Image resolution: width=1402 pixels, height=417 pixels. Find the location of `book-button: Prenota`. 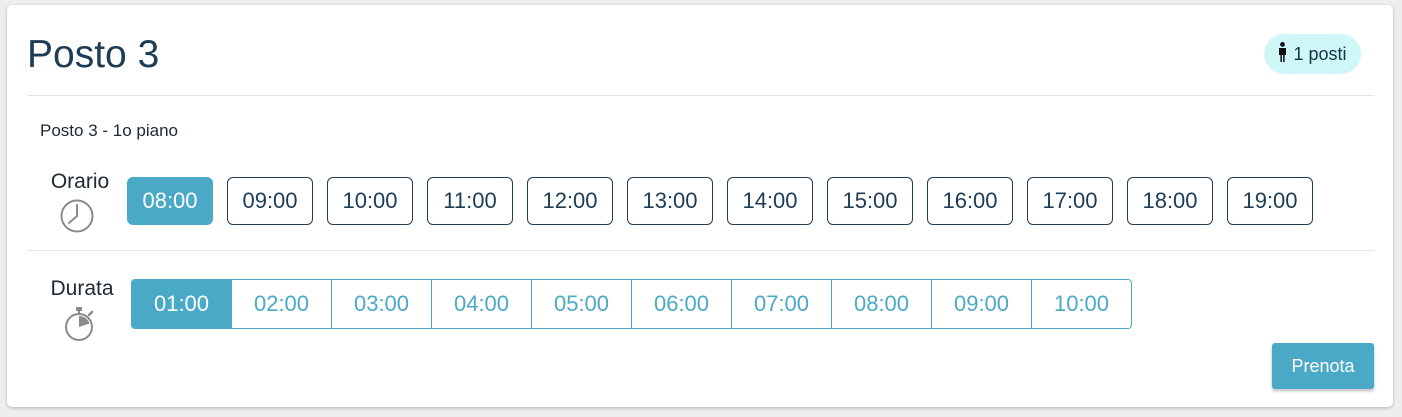

book-button: Prenota is located at coordinates (1323, 366).